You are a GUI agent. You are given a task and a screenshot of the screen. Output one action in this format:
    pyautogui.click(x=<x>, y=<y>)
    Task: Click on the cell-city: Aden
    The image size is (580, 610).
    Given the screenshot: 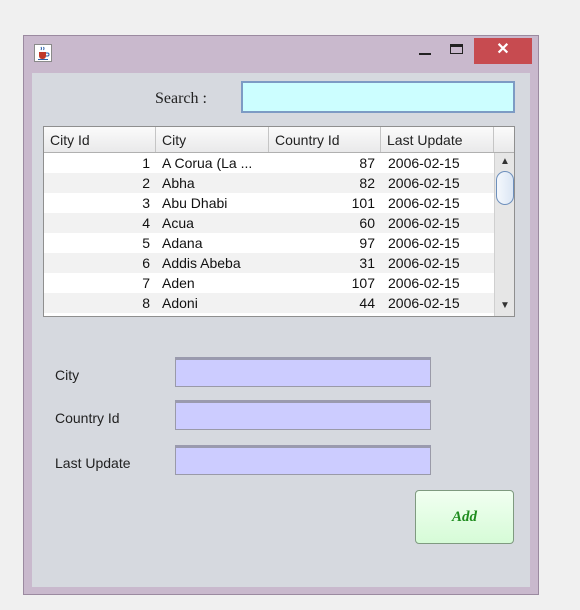 What is the action you would take?
    pyautogui.click(x=178, y=283)
    